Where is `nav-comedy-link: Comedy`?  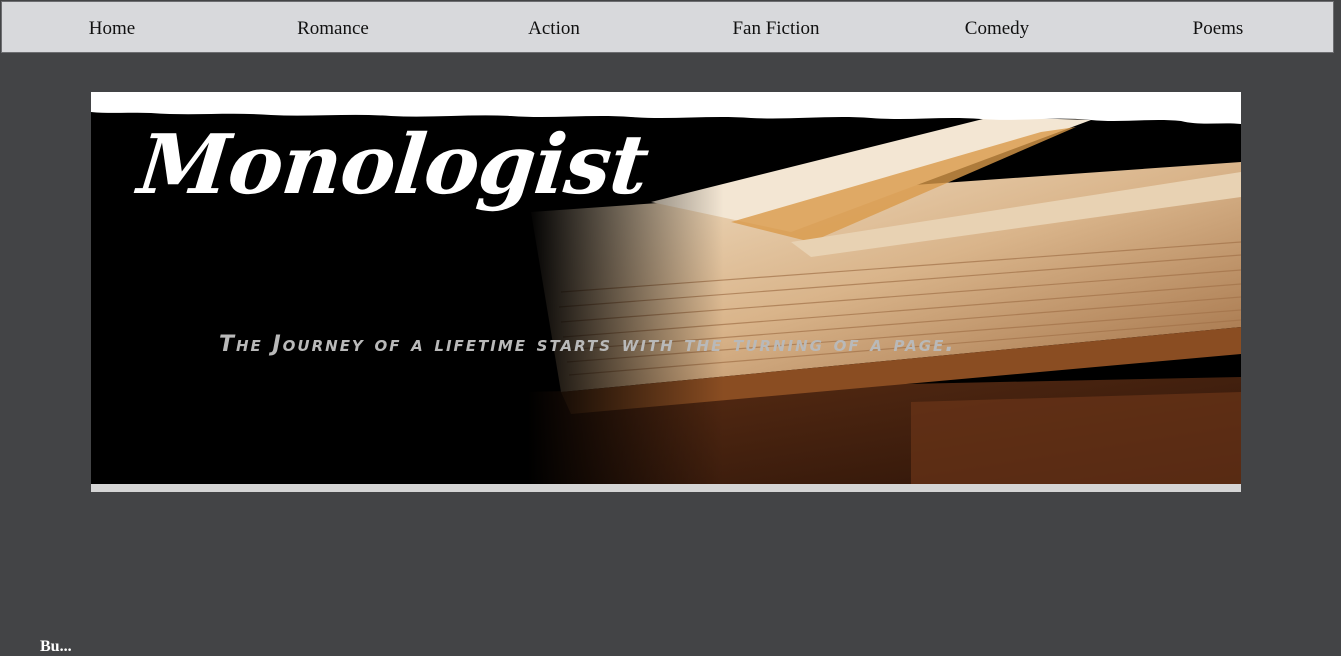
nav-comedy-link: Comedy is located at coordinates (997, 28).